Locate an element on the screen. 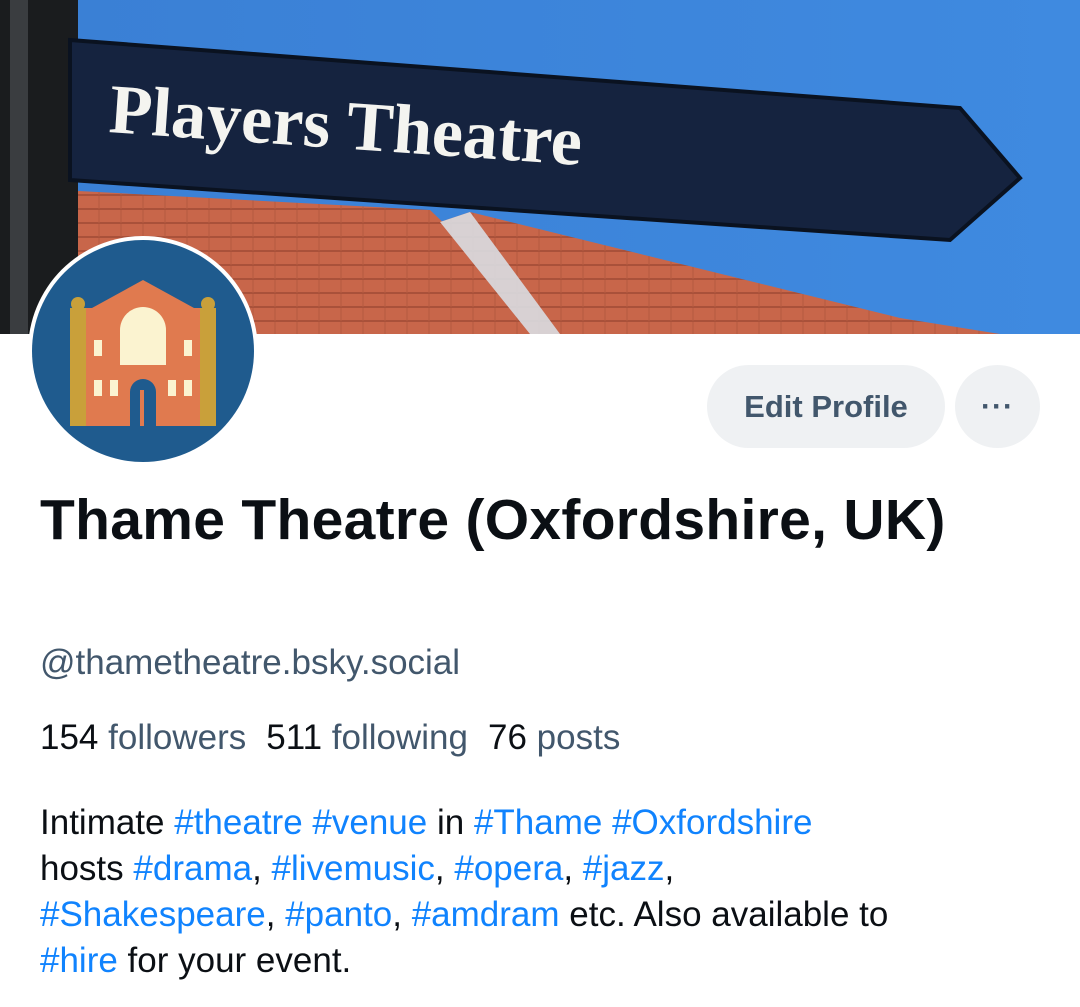  hashtag-link: #Shakespeare is located at coordinates (153, 914).